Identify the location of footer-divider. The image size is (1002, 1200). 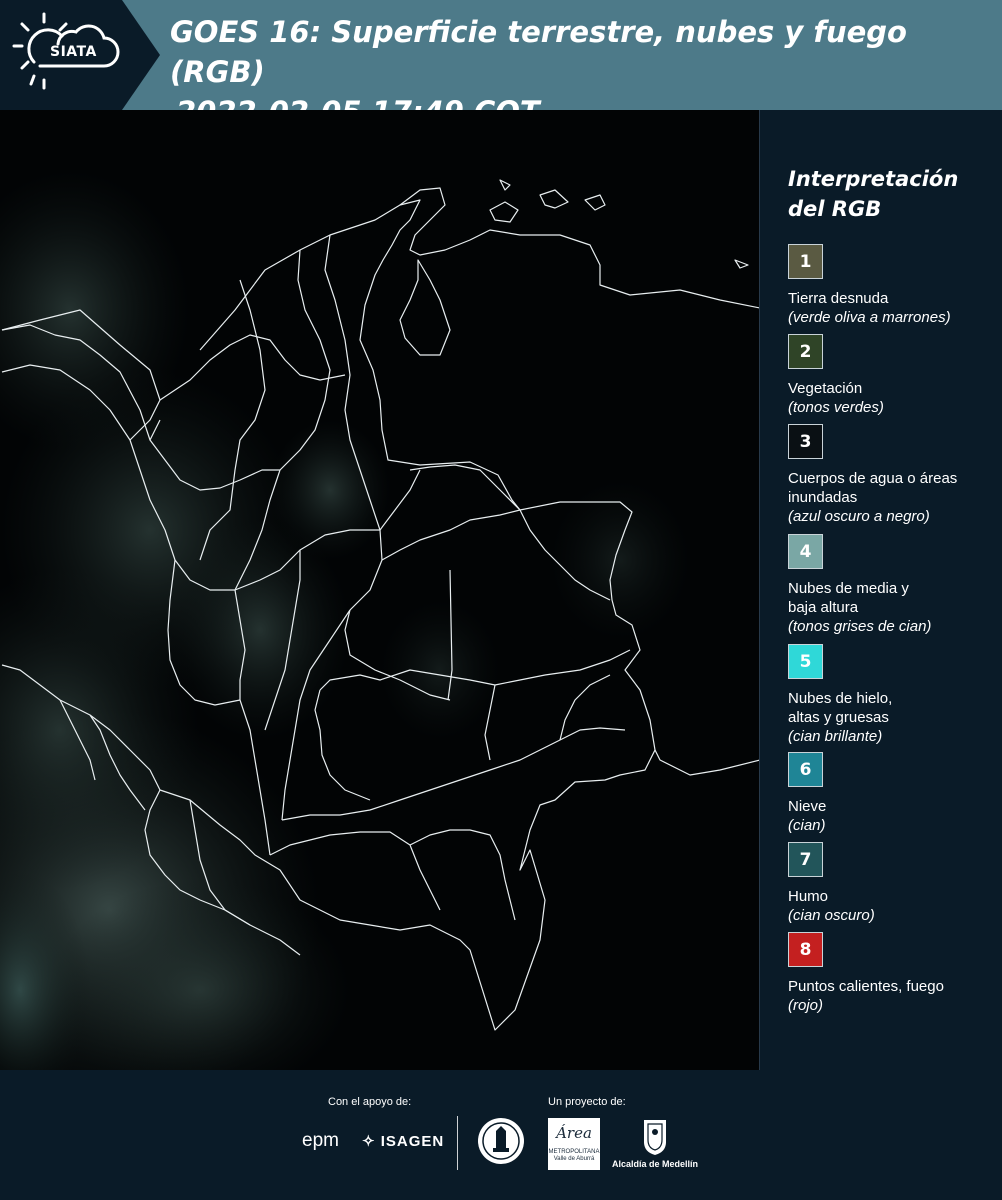
(457, 1143).